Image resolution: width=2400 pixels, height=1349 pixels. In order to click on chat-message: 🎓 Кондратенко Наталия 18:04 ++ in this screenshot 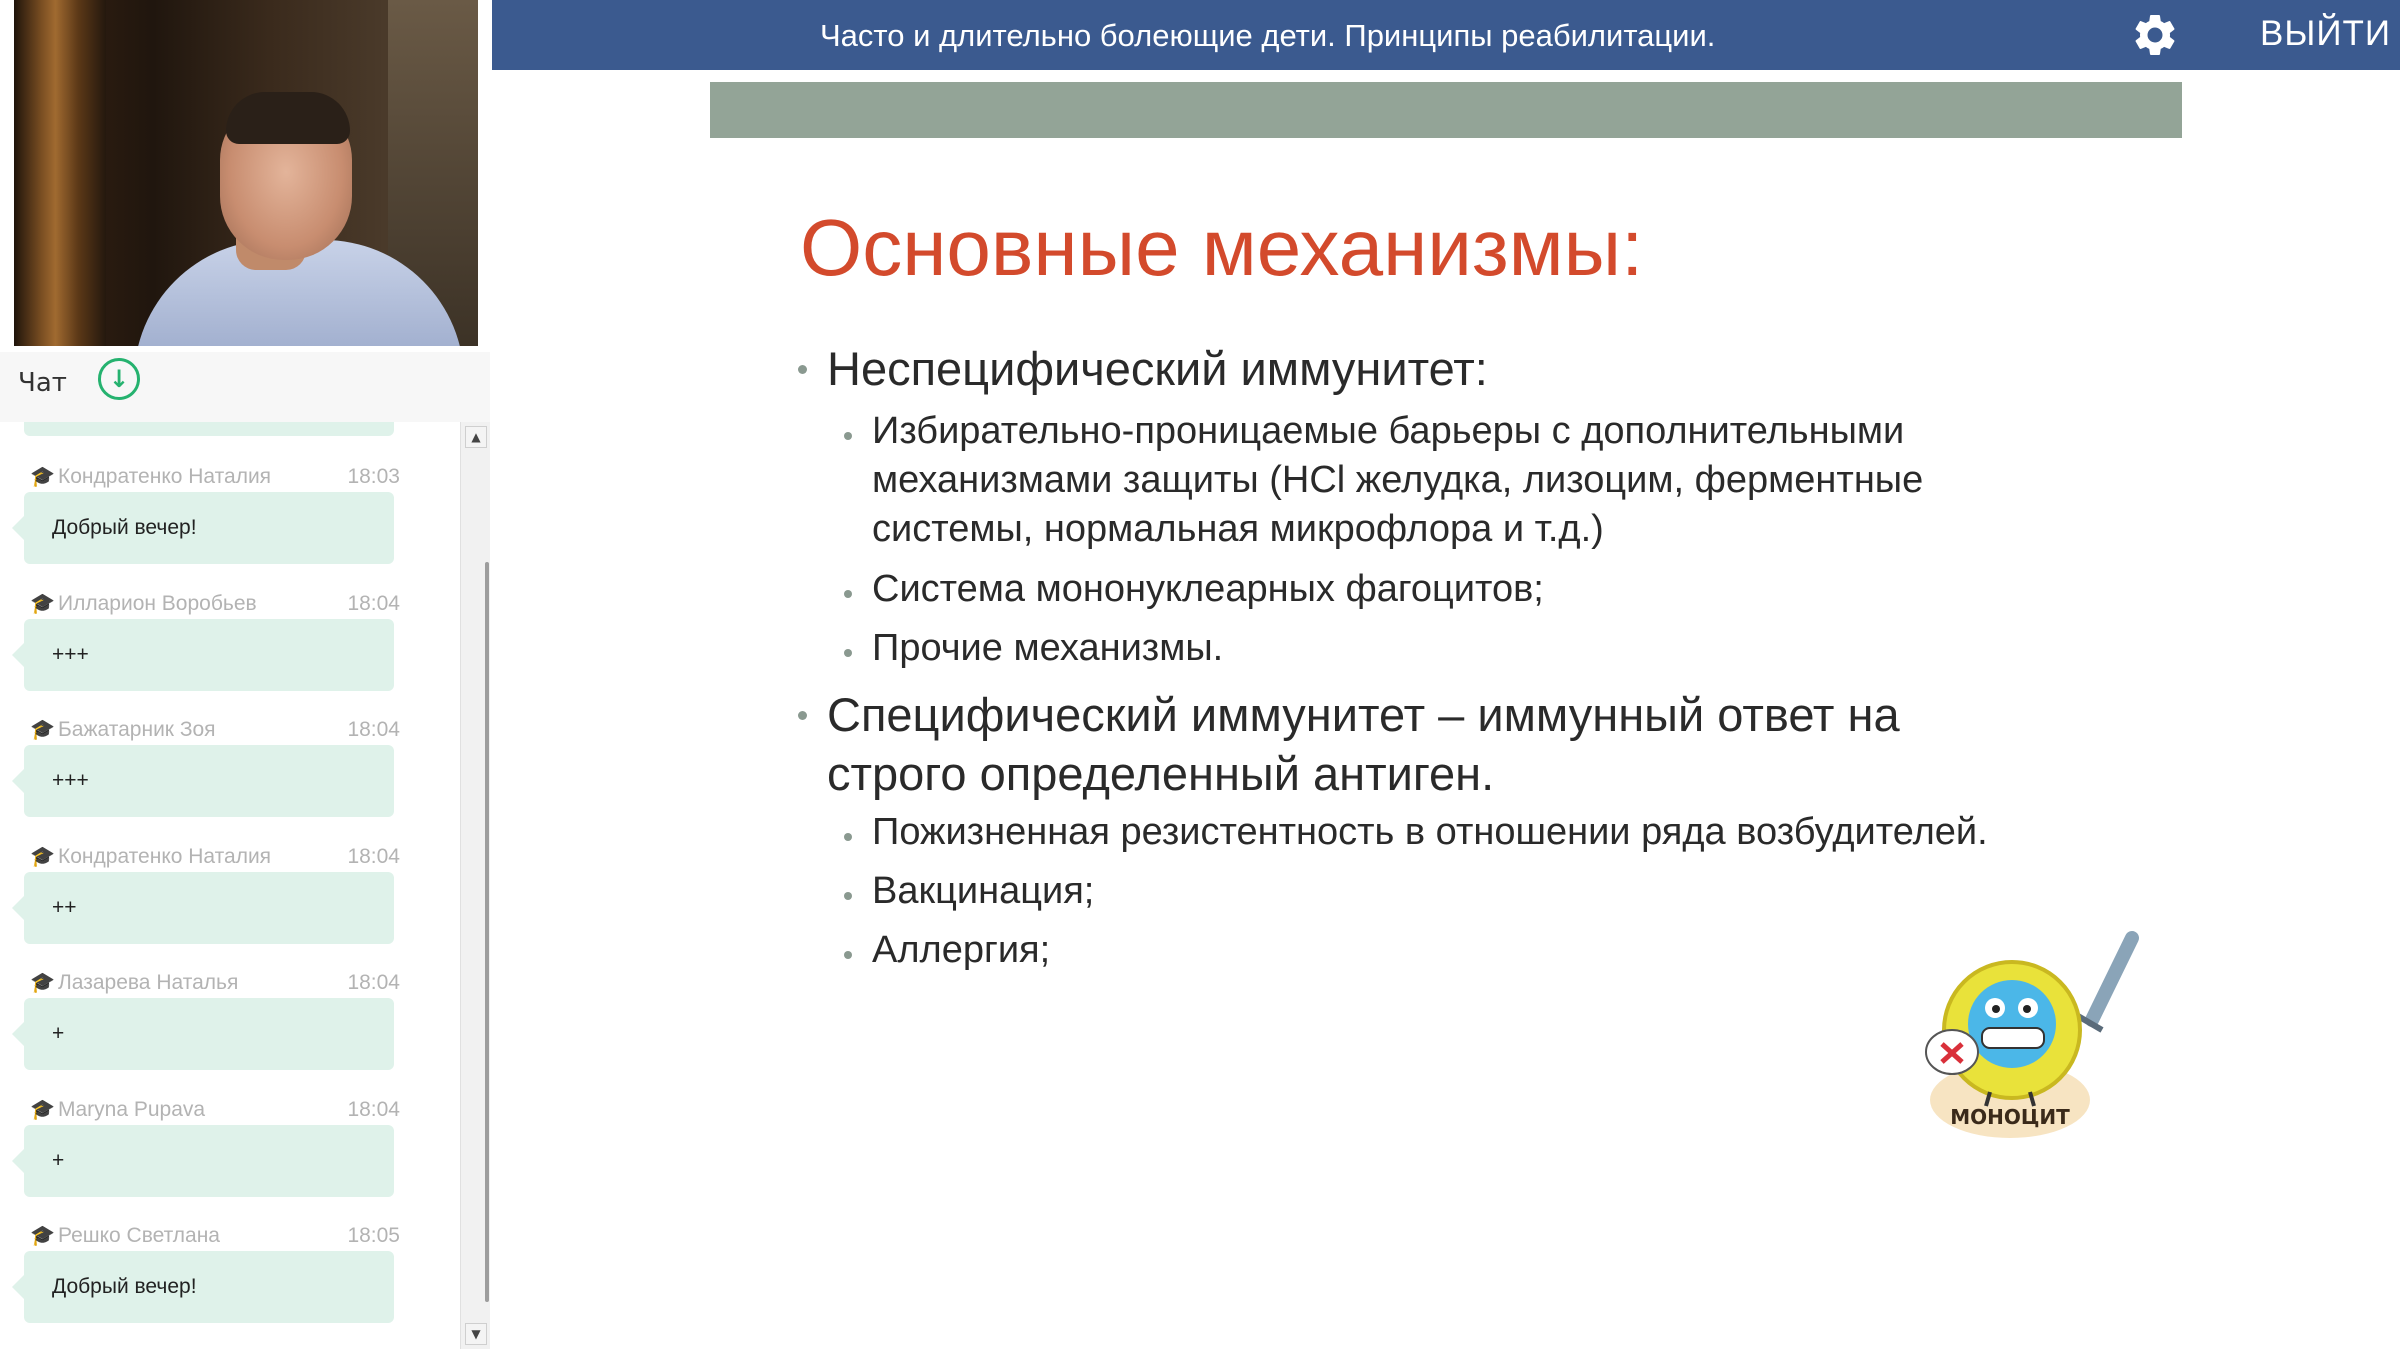, I will do `click(206, 902)`.